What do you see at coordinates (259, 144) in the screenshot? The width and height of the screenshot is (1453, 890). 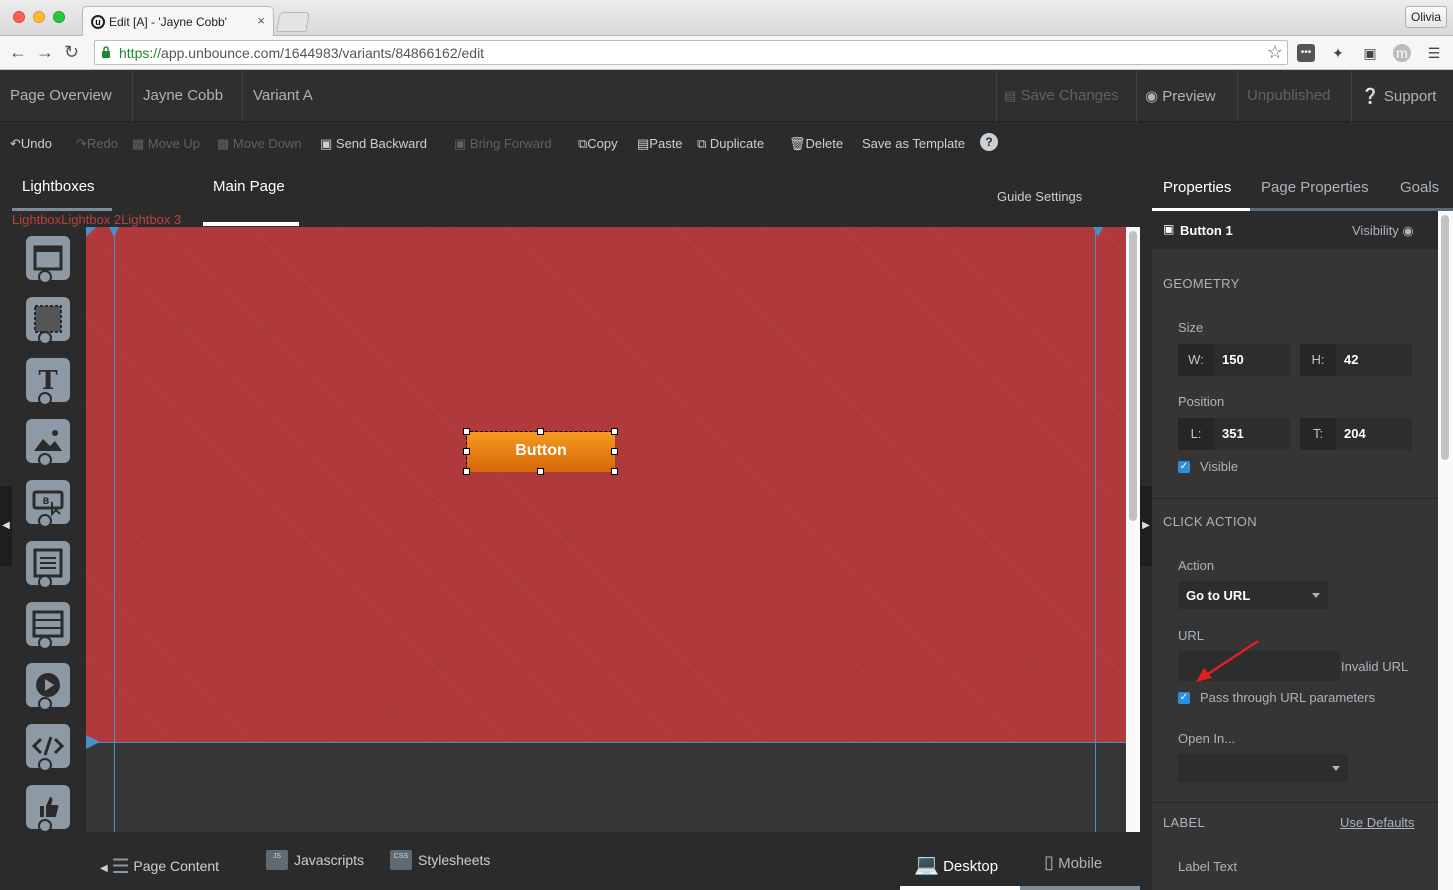 I see `move-down-button: ▩ Move Down` at bounding box center [259, 144].